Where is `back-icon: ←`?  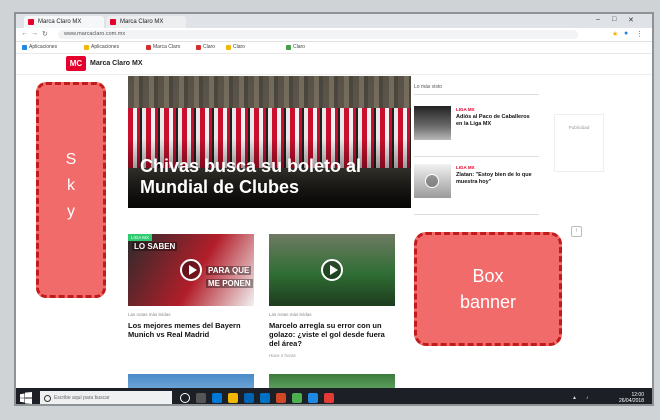 back-icon: ← is located at coordinates (24, 33).